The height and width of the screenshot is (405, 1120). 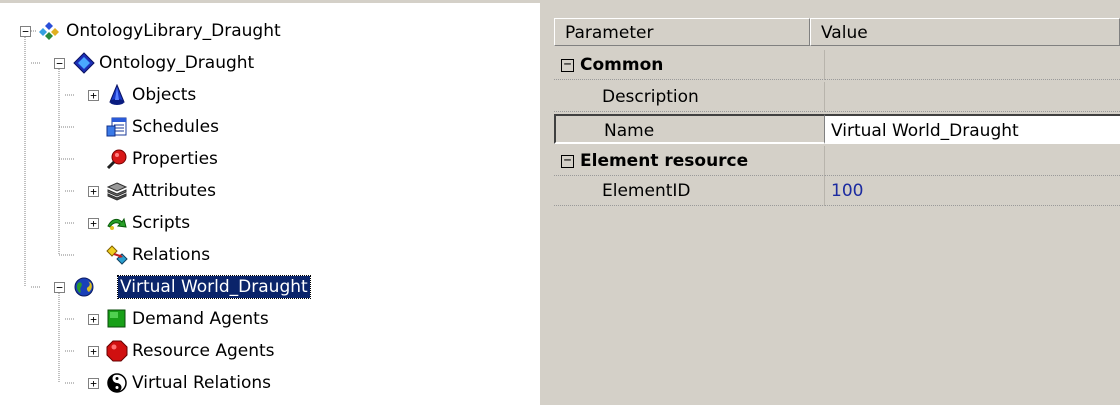 What do you see at coordinates (173, 31) in the screenshot?
I see `tree-label: OntologyLibrary_Draught` at bounding box center [173, 31].